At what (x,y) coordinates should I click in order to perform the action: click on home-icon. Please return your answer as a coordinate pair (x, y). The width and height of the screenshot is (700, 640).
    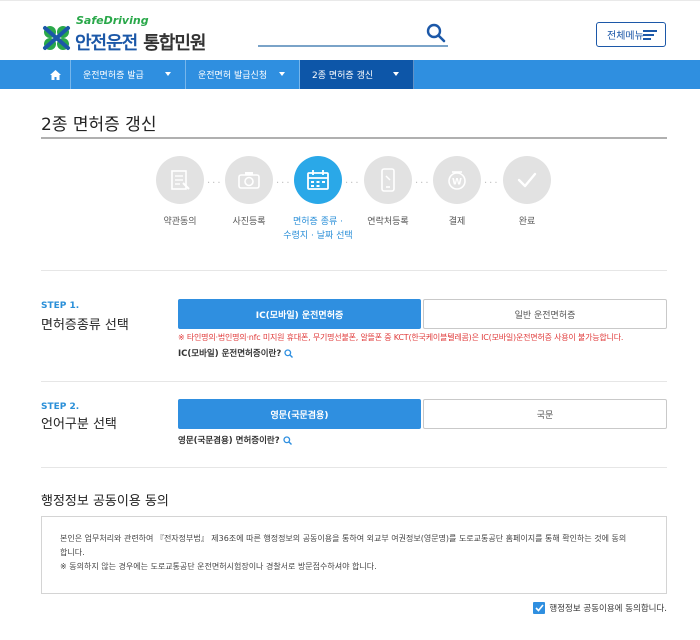
    Looking at the image, I should click on (55, 74).